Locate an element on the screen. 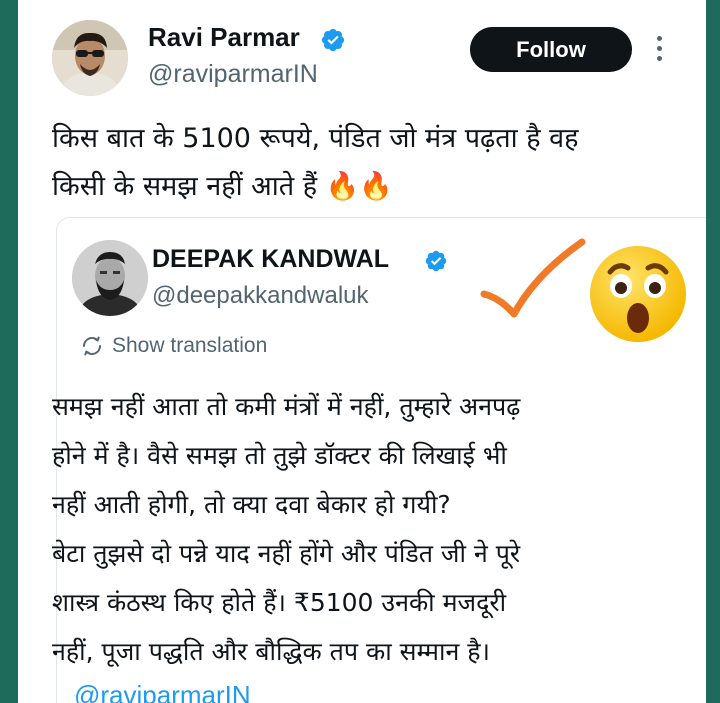 This screenshot has width=720, height=703. quoted-author-name: DEEPAK KANDWAL is located at coordinates (270, 259).